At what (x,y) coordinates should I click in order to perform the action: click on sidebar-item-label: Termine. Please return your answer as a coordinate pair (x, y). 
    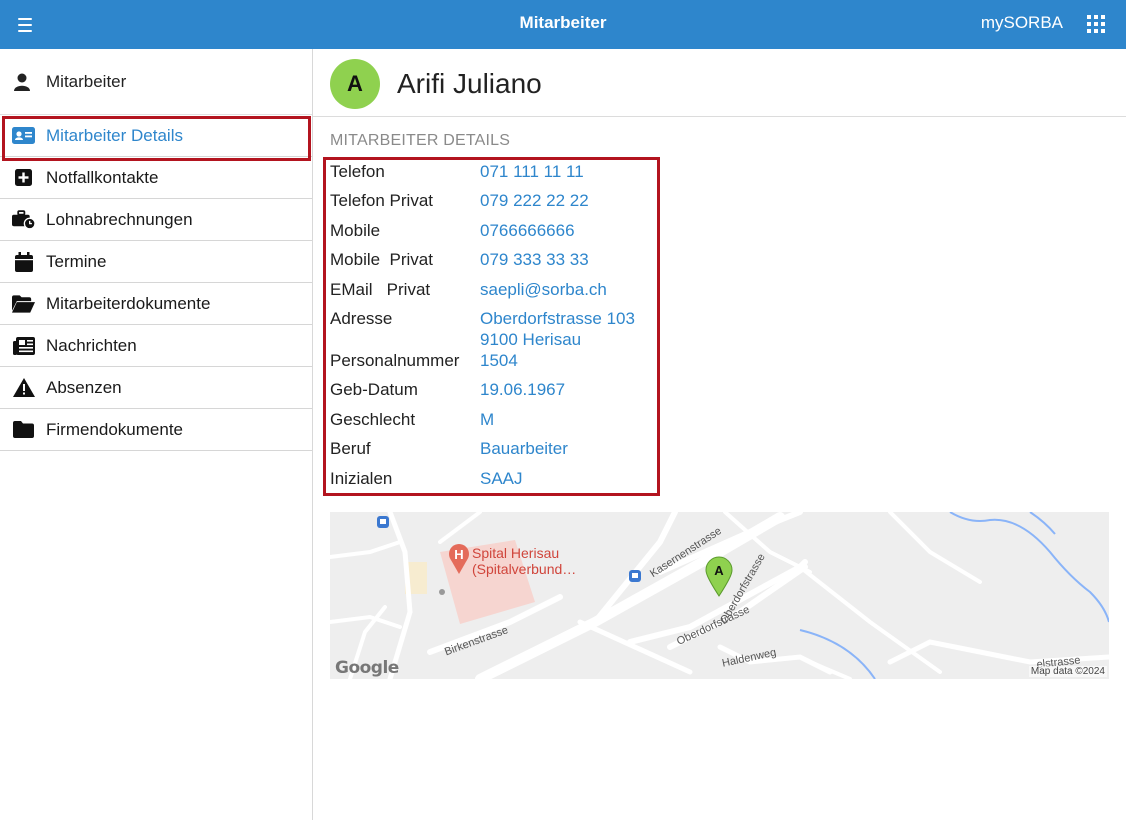
    Looking at the image, I should click on (76, 261).